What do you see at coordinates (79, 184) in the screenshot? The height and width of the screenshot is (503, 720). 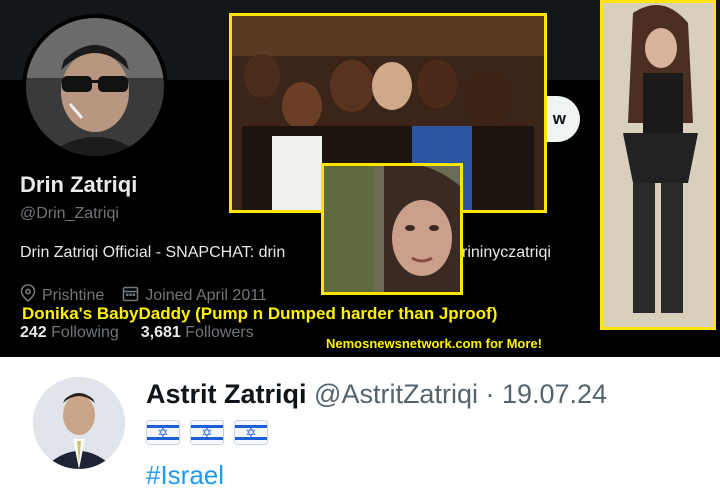 I see `profile-display-name: Drin Zatriqi` at bounding box center [79, 184].